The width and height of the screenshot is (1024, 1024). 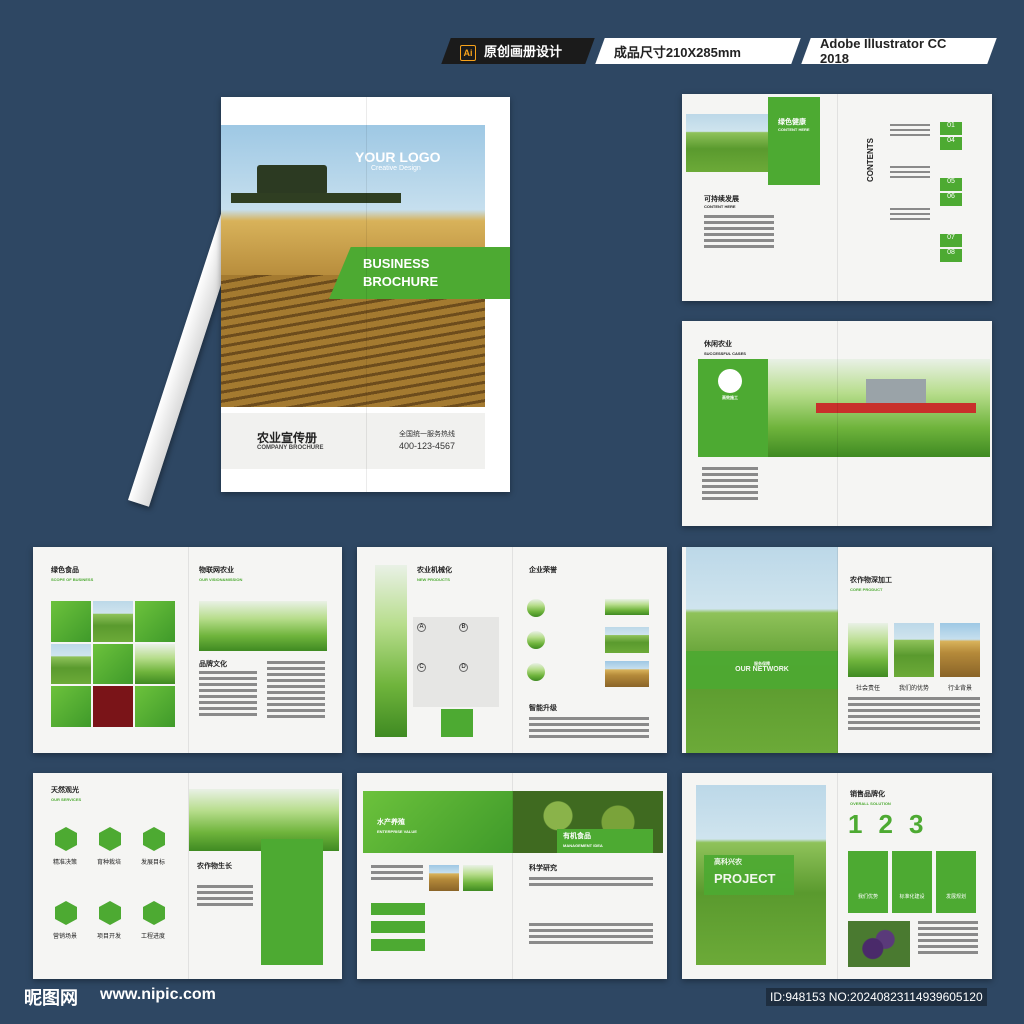 I want to click on cover-logo-sub: Creative Design, so click(x=396, y=168).